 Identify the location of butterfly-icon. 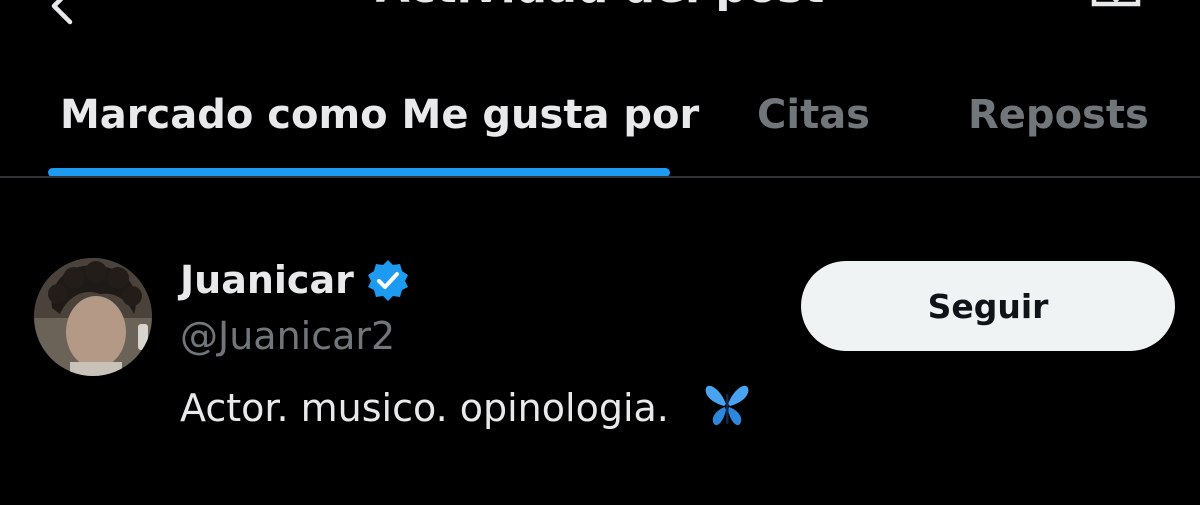
(727, 405).